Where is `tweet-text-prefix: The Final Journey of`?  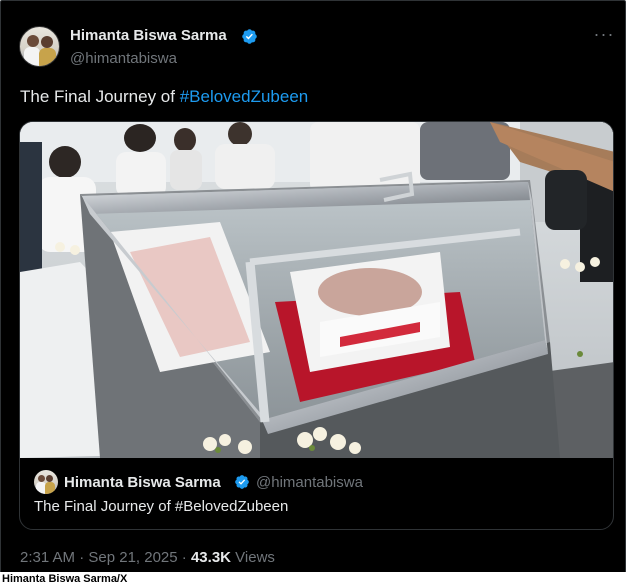
tweet-text-prefix: The Final Journey of is located at coordinates (100, 96).